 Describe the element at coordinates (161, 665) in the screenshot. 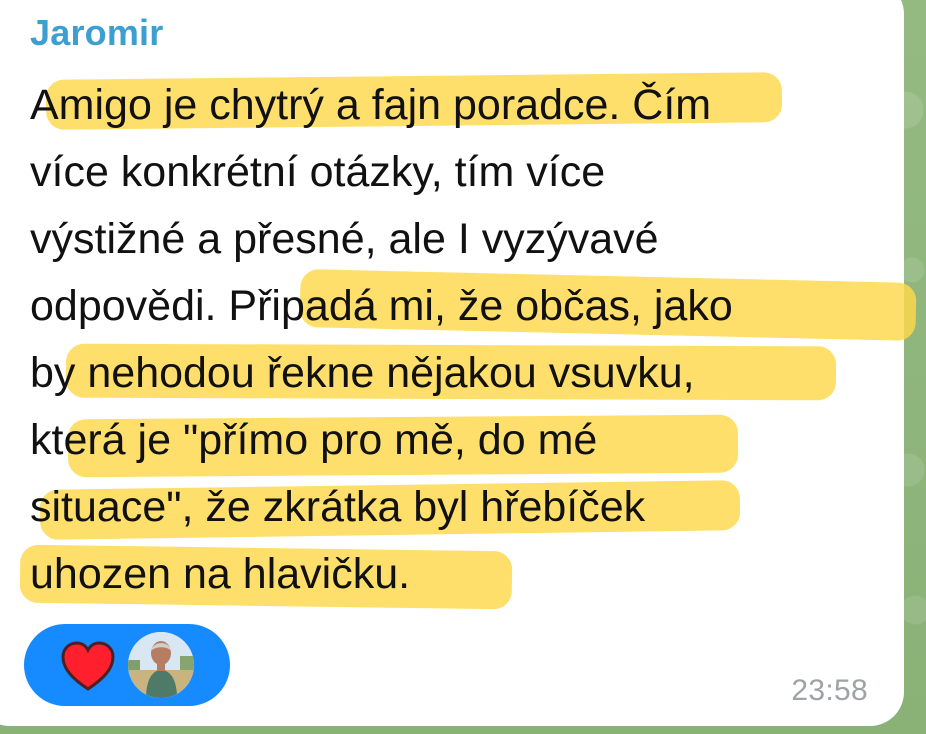

I see `user-avatar` at that location.